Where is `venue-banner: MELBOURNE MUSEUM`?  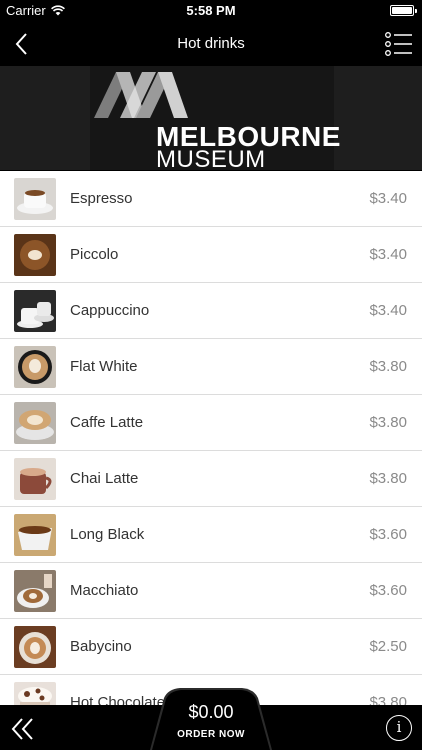 venue-banner: MELBOURNE MUSEUM is located at coordinates (211, 118).